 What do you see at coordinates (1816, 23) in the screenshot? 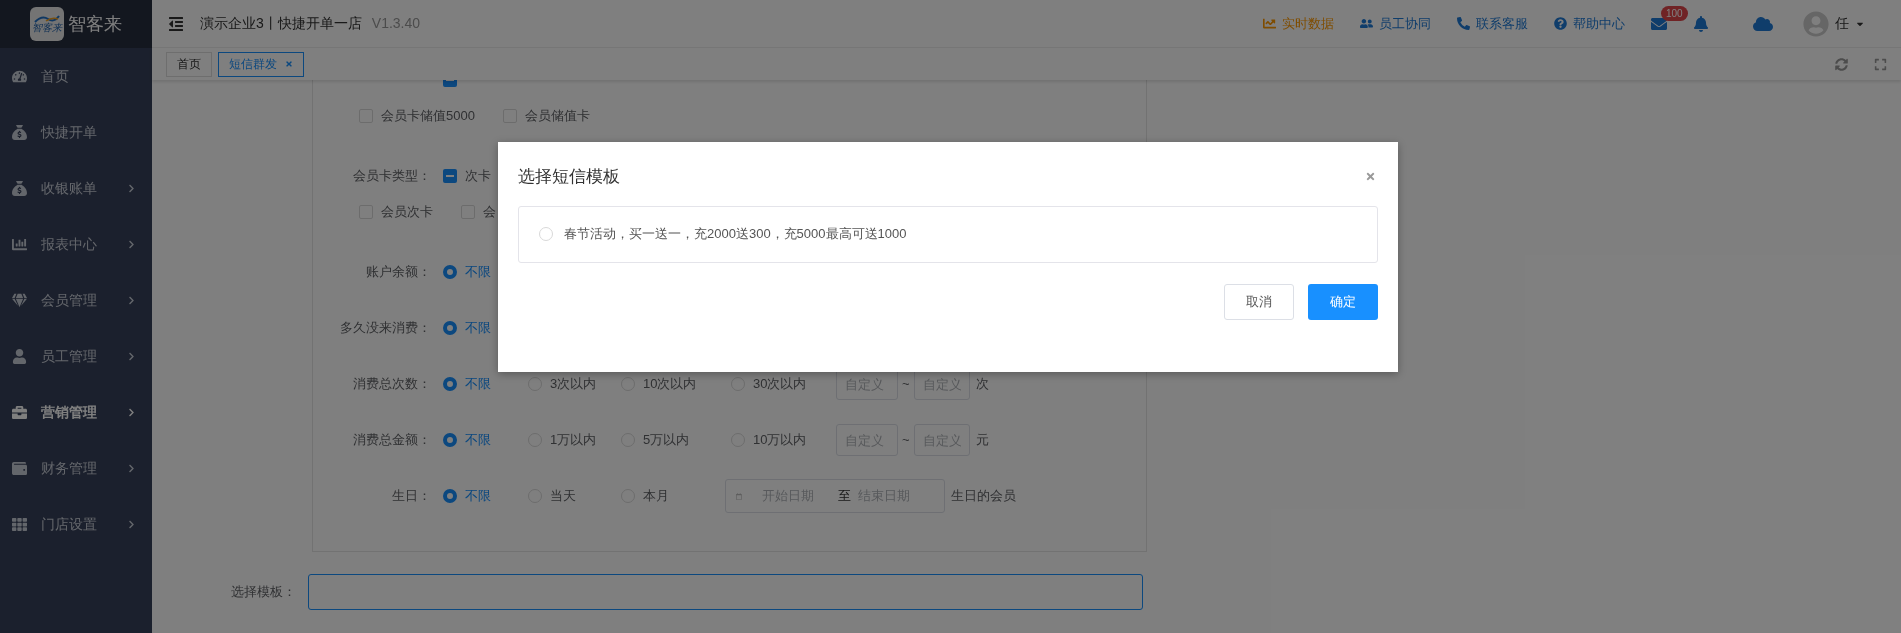
I see `avatar` at bounding box center [1816, 23].